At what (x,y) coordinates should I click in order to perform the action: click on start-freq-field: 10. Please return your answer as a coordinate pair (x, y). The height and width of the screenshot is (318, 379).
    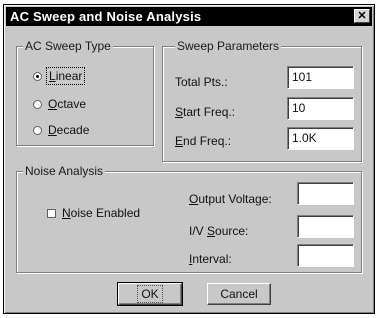
    Looking at the image, I should click on (320, 108).